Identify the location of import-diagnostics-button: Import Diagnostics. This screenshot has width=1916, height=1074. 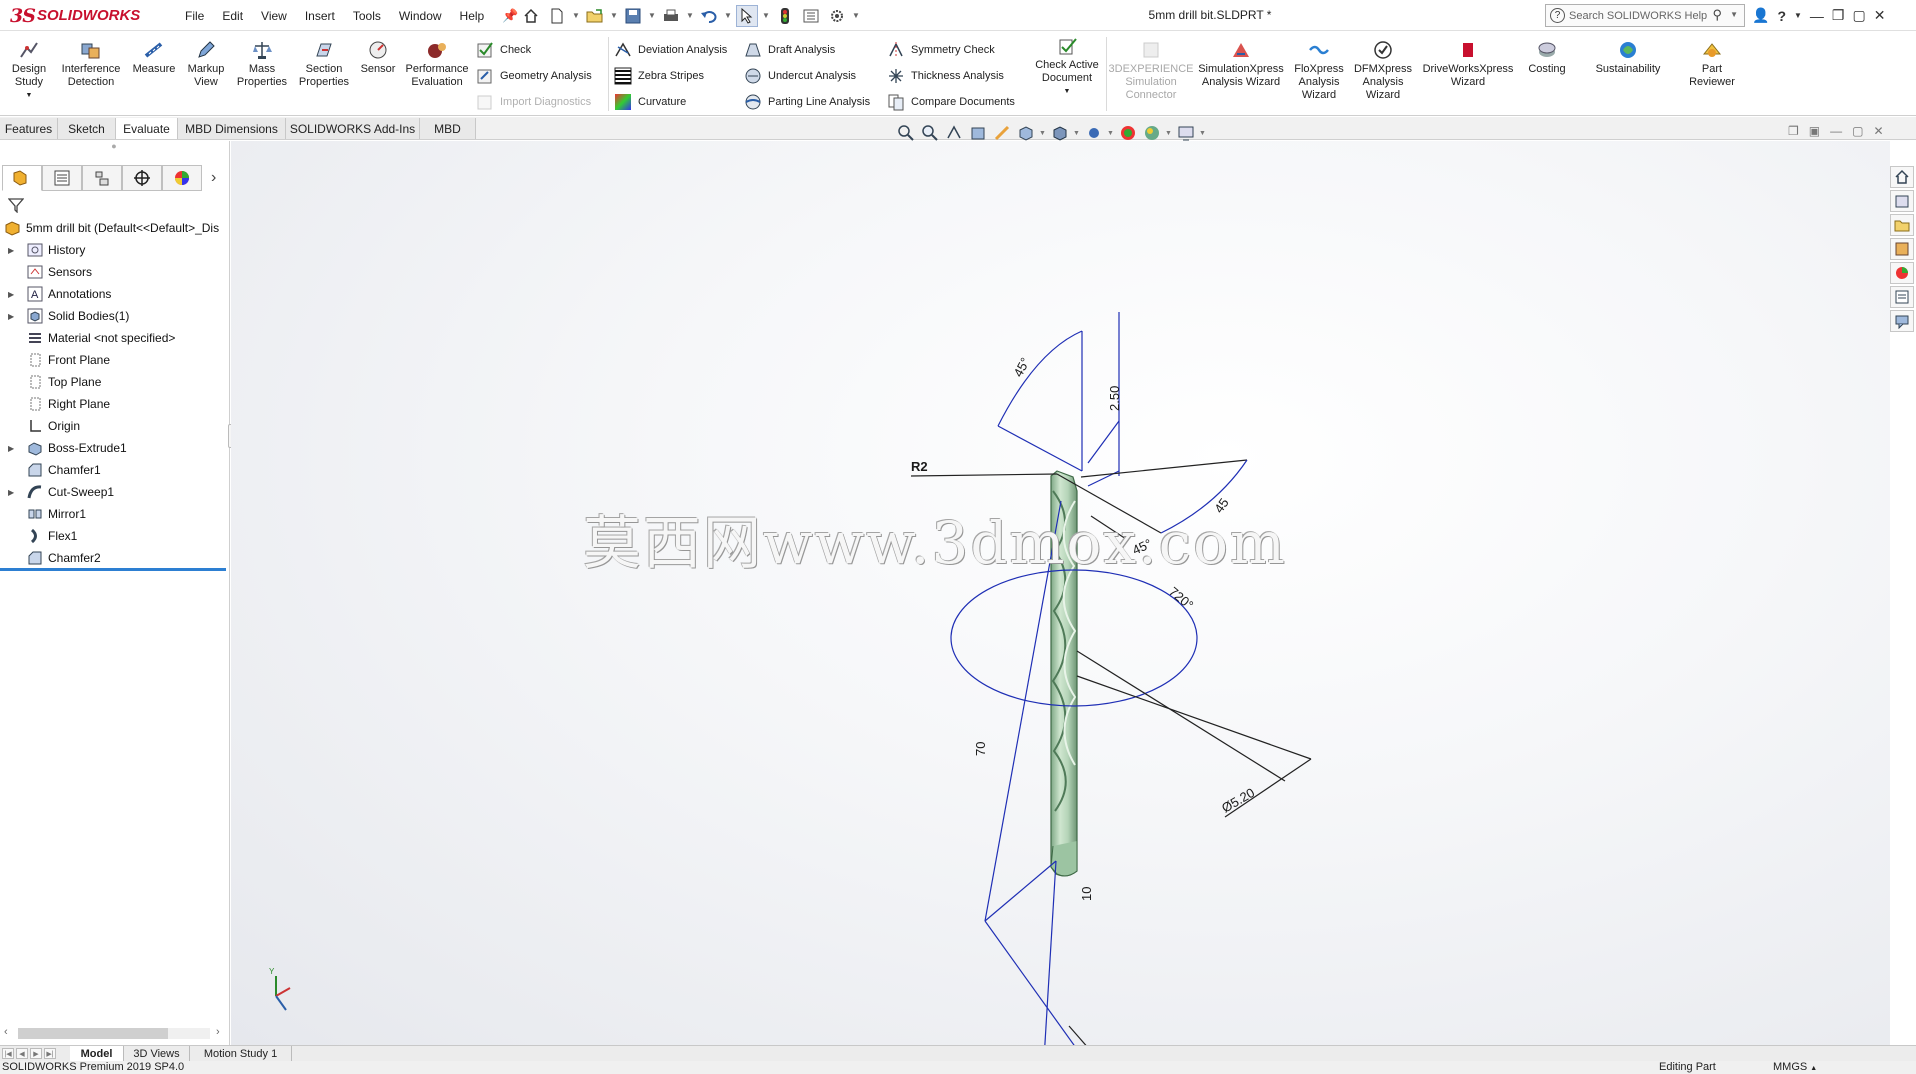
(533, 102).